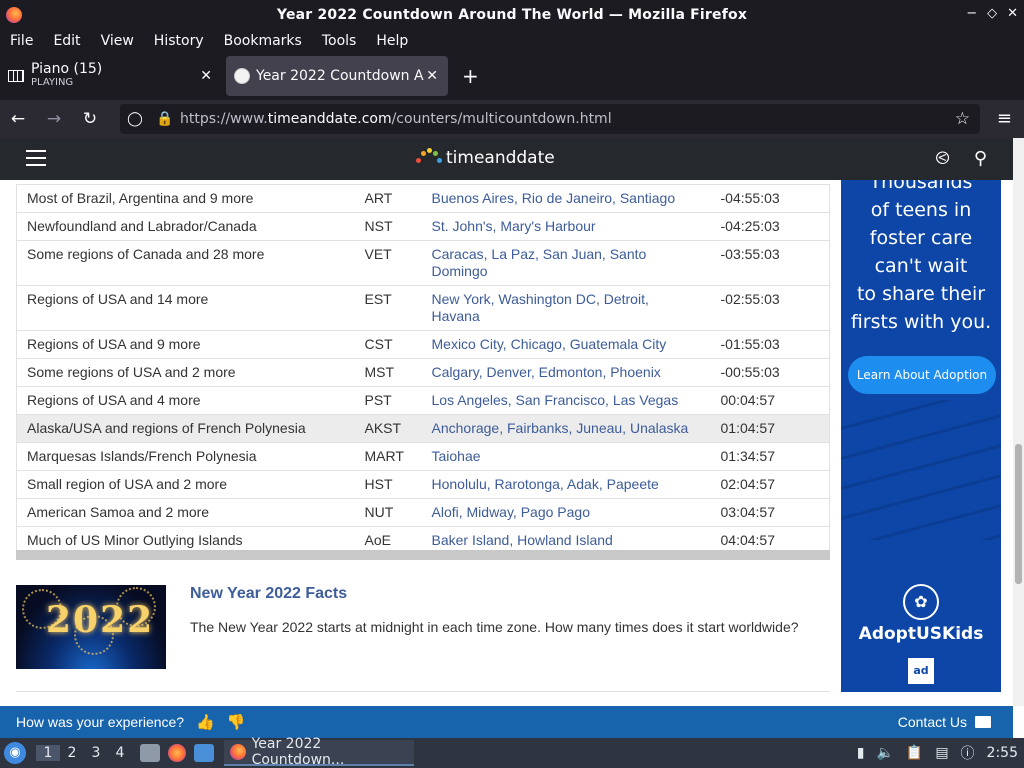 This screenshot has height=768, width=1024. I want to click on region-cell: Most of Brazil, Argentina and 9 more, so click(185, 198).